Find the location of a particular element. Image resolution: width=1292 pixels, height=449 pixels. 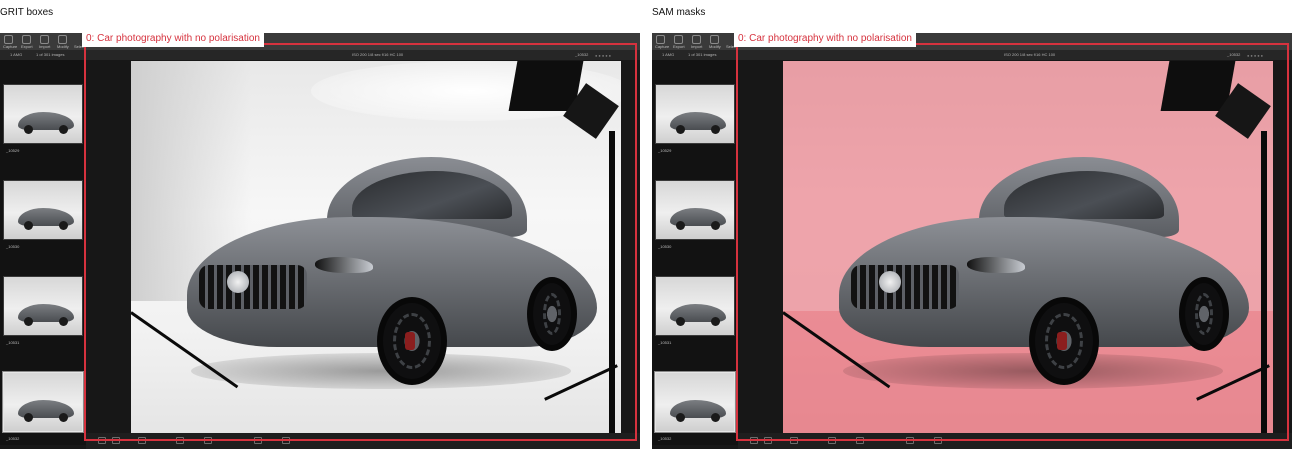

sam-box-label: 0: Car photography with no polarisation is located at coordinates (825, 39).